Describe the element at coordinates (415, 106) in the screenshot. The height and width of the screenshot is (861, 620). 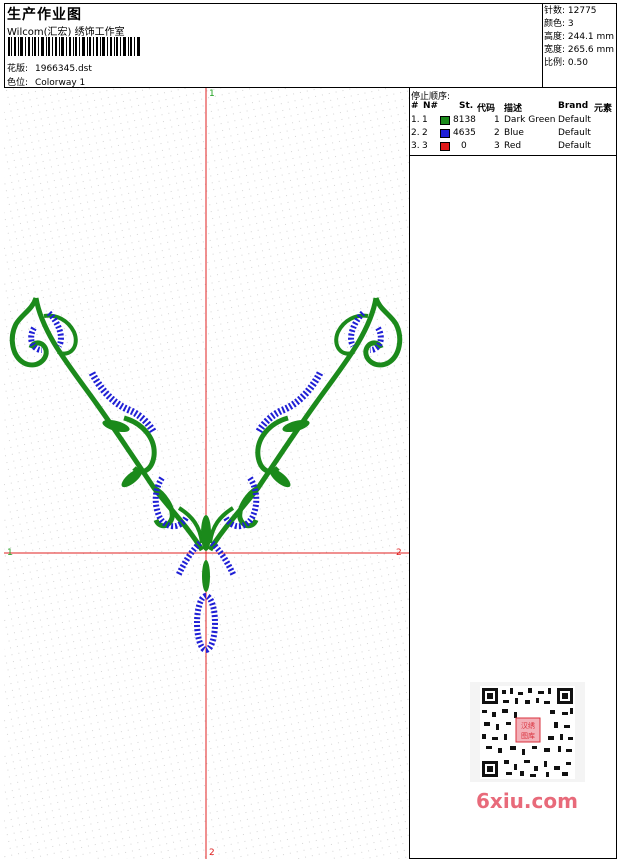
I see `col-hash: #` at that location.